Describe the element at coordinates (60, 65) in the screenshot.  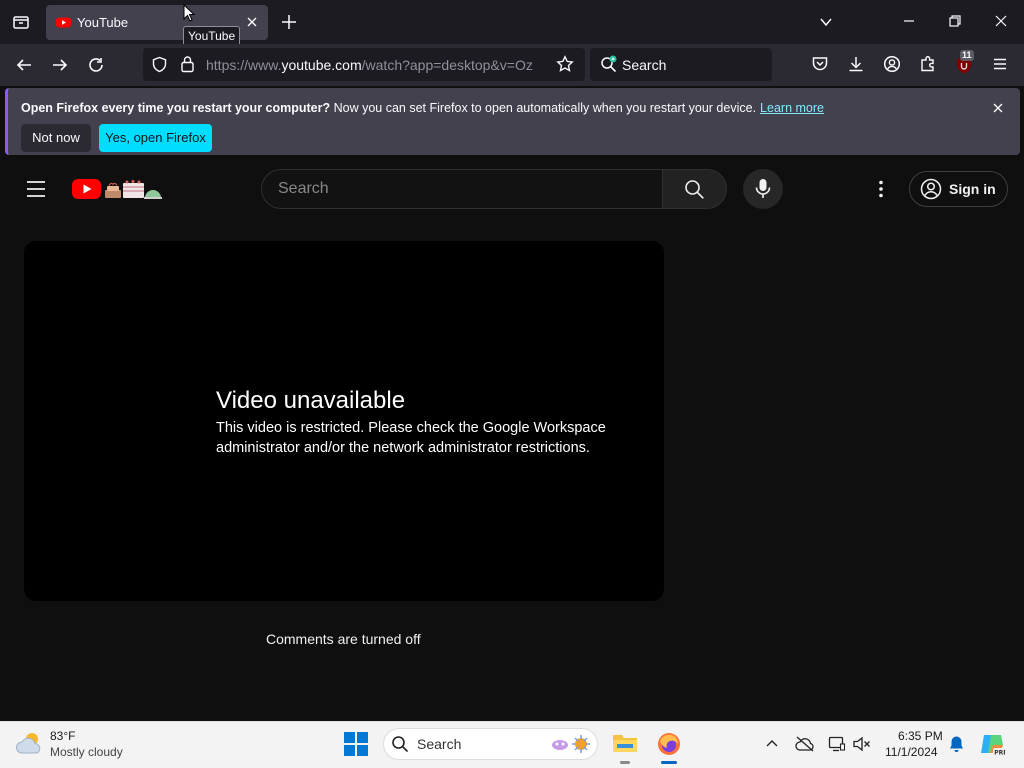
I see `forward-icon` at that location.